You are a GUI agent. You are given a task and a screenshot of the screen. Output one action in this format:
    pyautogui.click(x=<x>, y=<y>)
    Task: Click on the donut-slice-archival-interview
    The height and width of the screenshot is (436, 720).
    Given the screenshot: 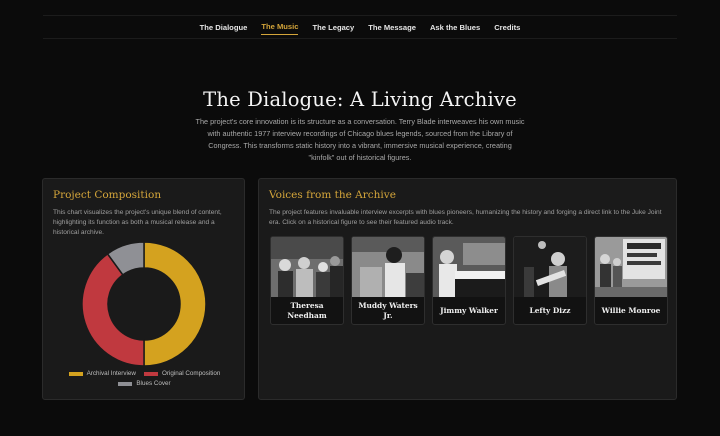 What is the action you would take?
    pyautogui.click(x=175, y=304)
    